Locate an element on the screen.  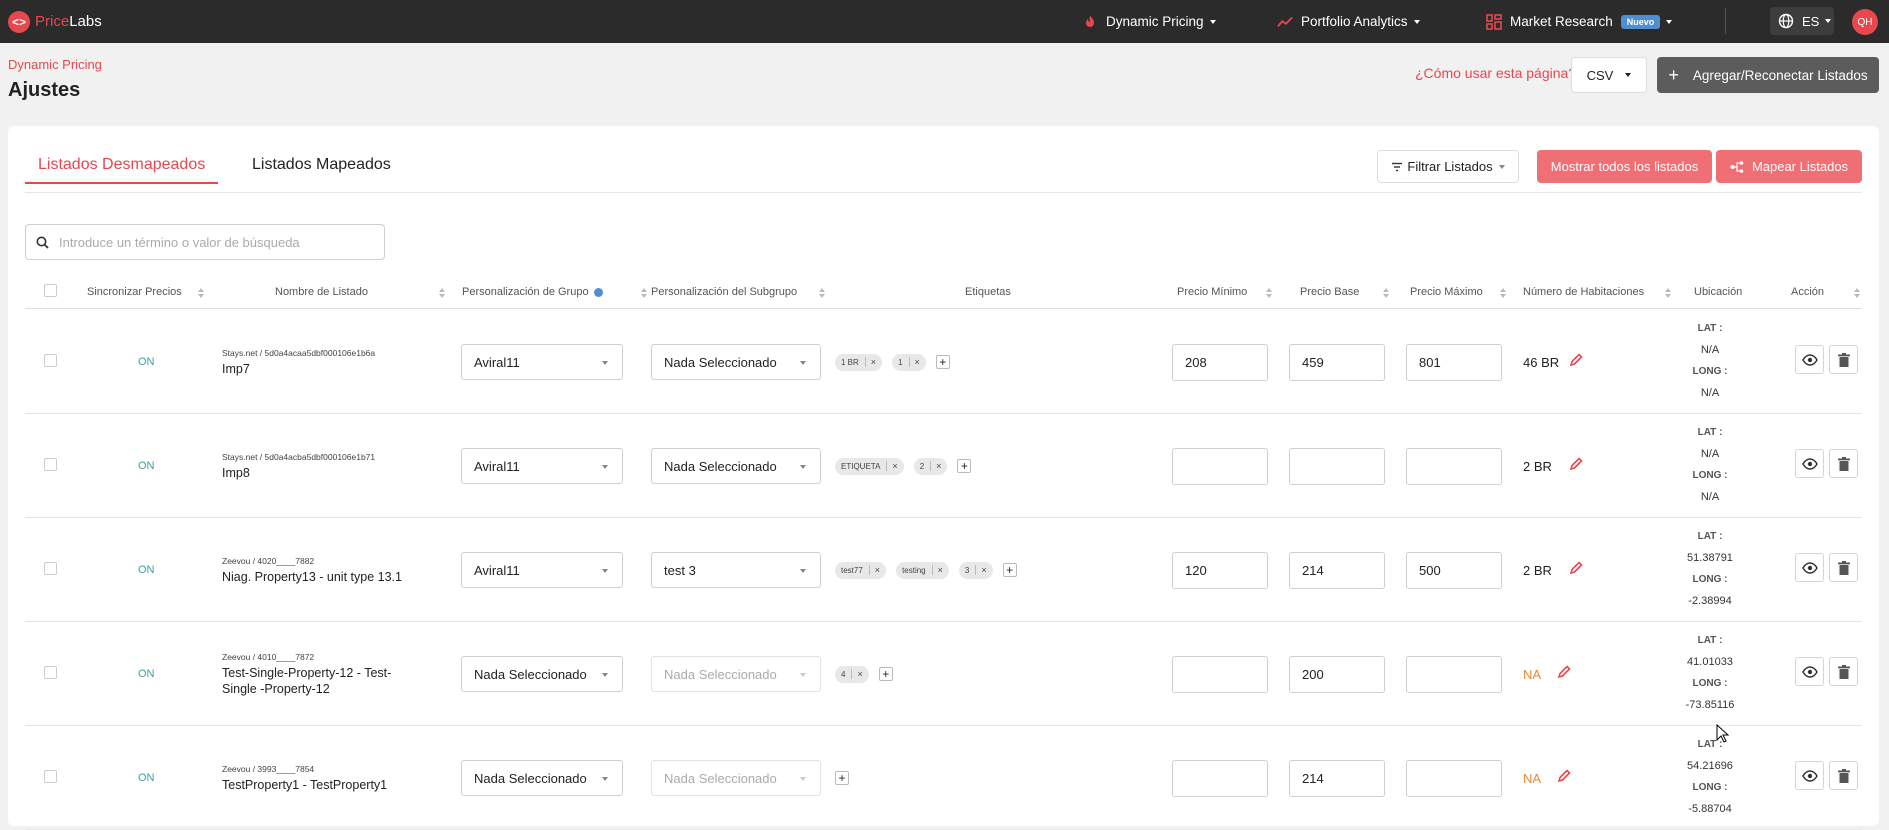
map-listings-button: Mapear Listados is located at coordinates (1789, 166).